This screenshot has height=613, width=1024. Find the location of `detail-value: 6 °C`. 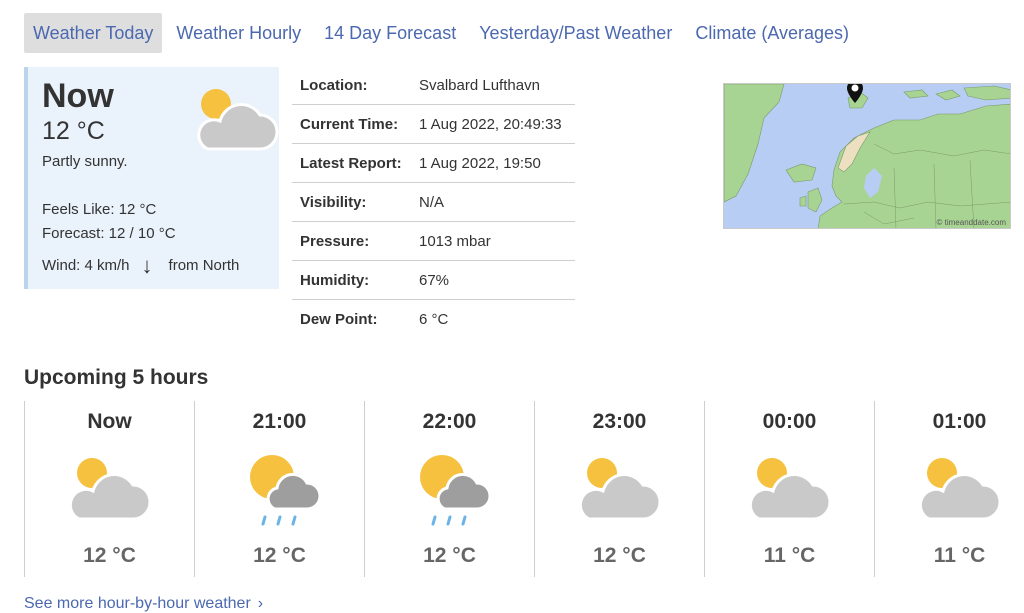

detail-value: 6 °C is located at coordinates (434, 319).